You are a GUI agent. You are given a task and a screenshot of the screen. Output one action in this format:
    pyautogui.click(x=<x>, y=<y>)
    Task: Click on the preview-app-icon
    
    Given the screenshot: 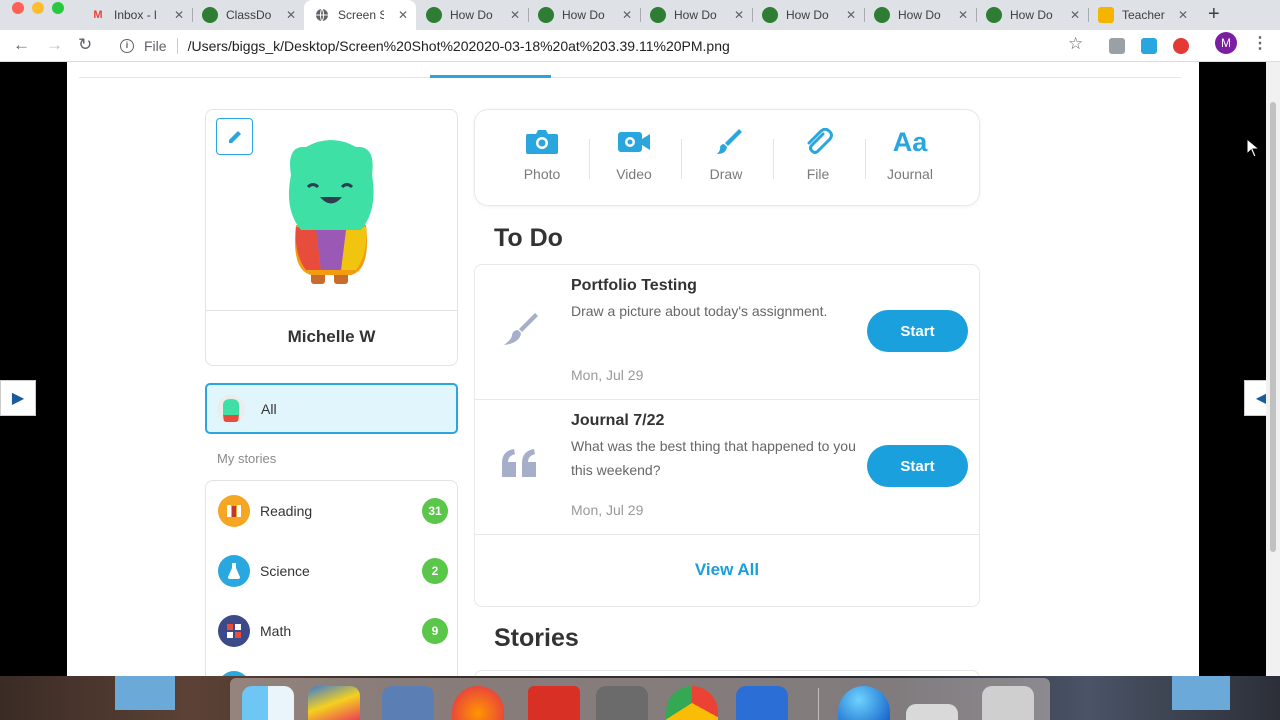 What is the action you would take?
    pyautogui.click(x=334, y=703)
    